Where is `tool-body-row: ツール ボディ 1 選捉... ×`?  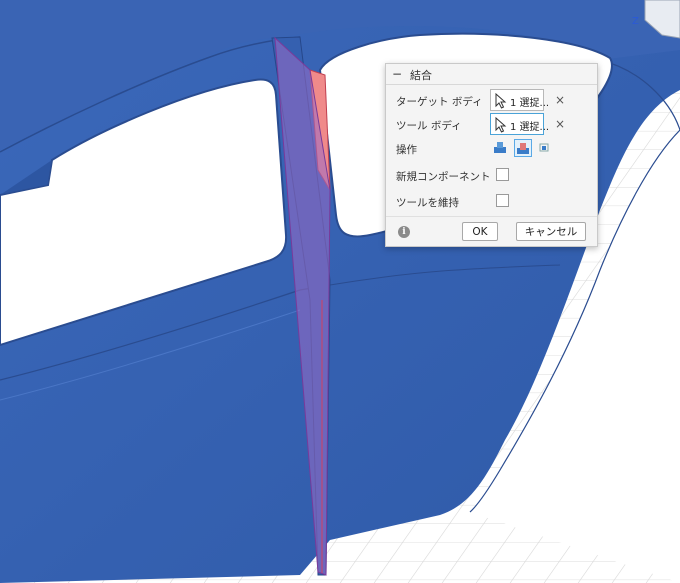 tool-body-row: ツール ボディ 1 選捉... × is located at coordinates (491, 125).